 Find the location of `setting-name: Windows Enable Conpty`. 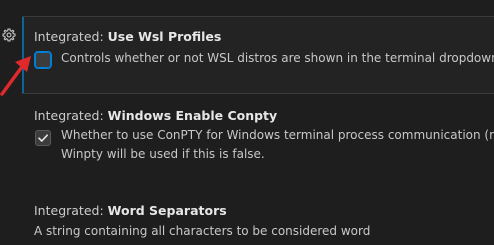

setting-name: Windows Enable Conpty is located at coordinates (192, 115).